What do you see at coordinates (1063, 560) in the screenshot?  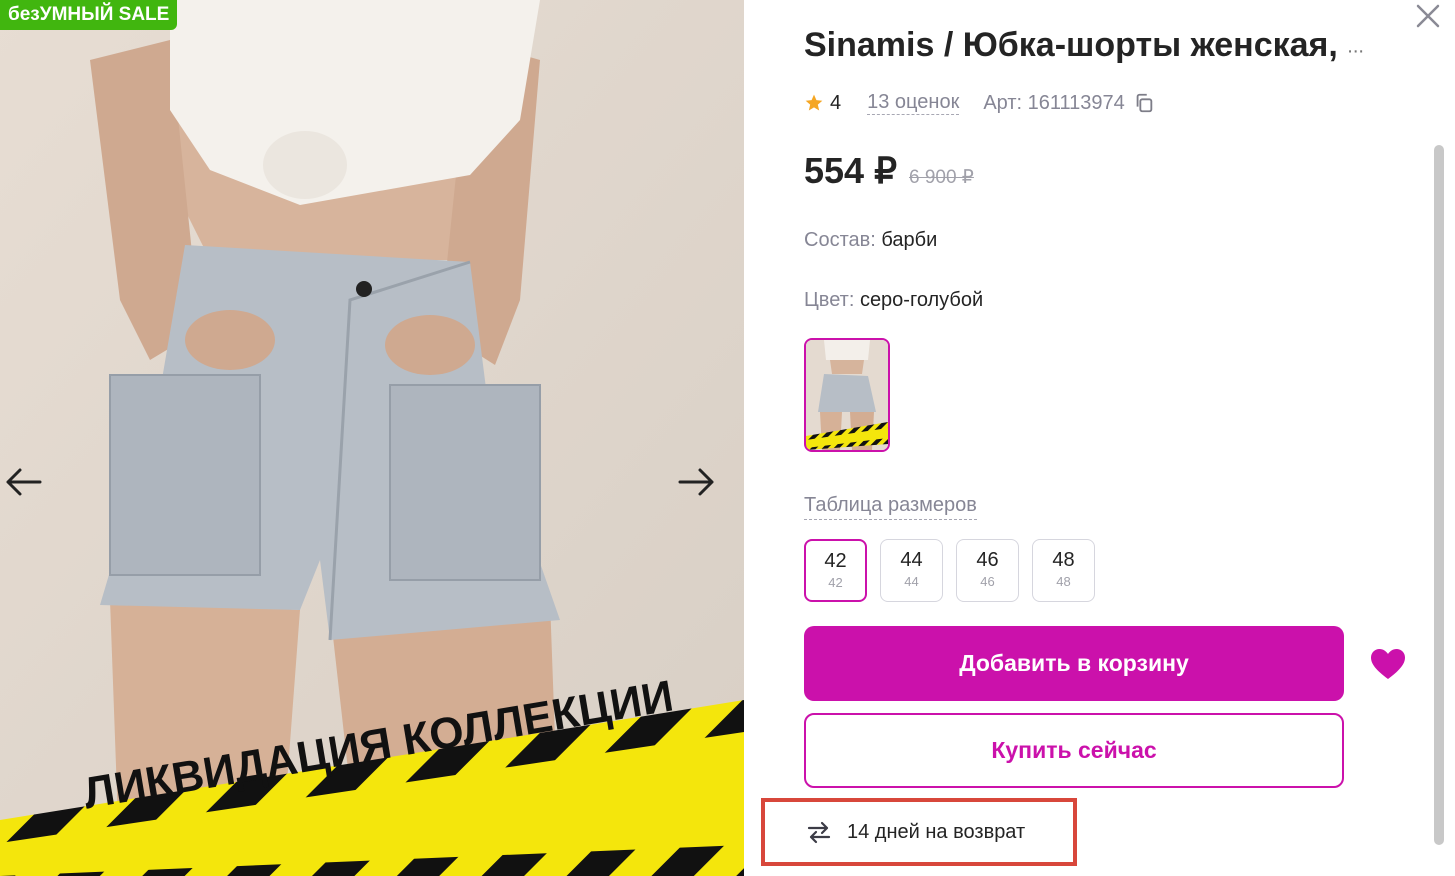 I see `size-value: 48` at bounding box center [1063, 560].